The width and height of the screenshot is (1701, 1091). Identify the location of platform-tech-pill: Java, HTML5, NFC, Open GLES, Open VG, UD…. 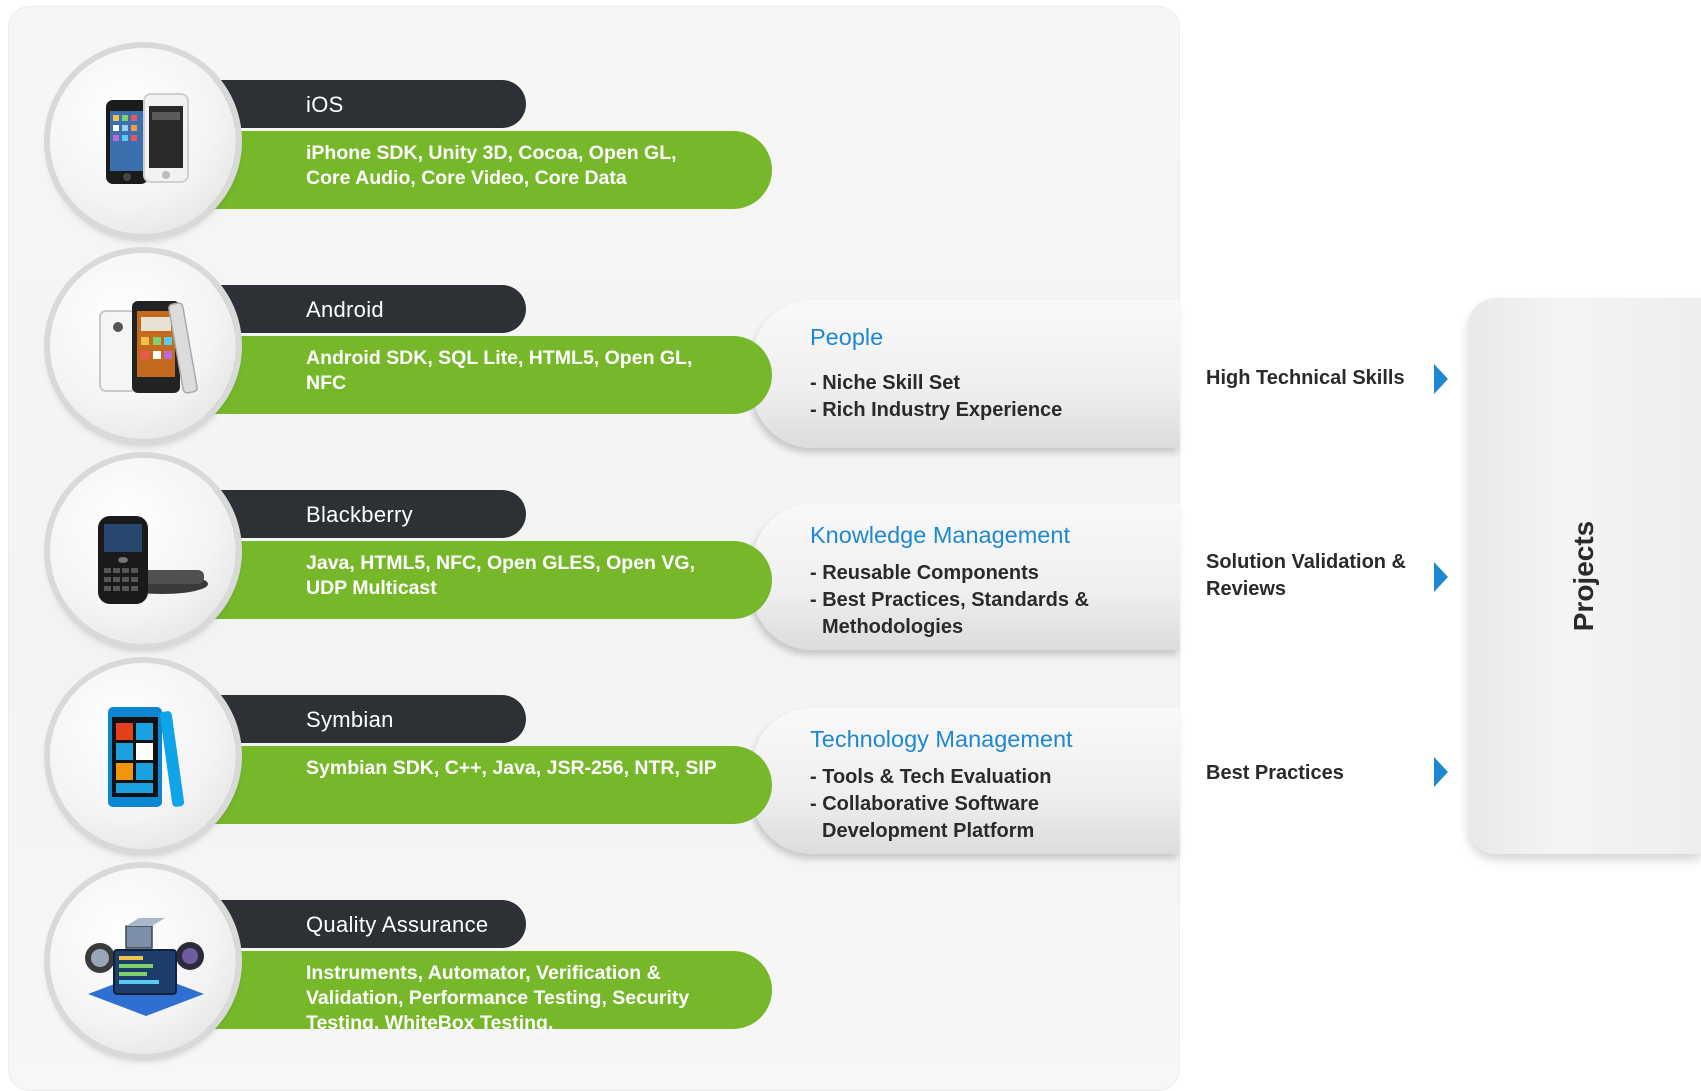
(485, 580).